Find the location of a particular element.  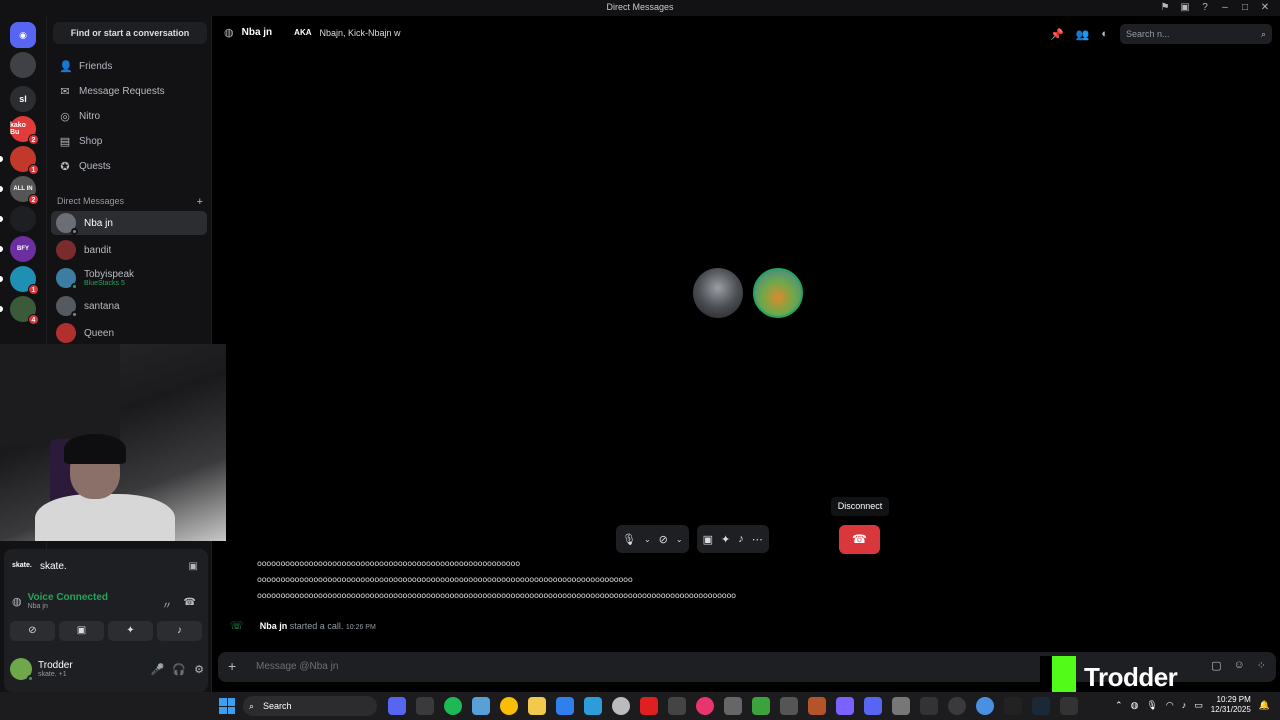

minecraft-icon is located at coordinates (761, 706).